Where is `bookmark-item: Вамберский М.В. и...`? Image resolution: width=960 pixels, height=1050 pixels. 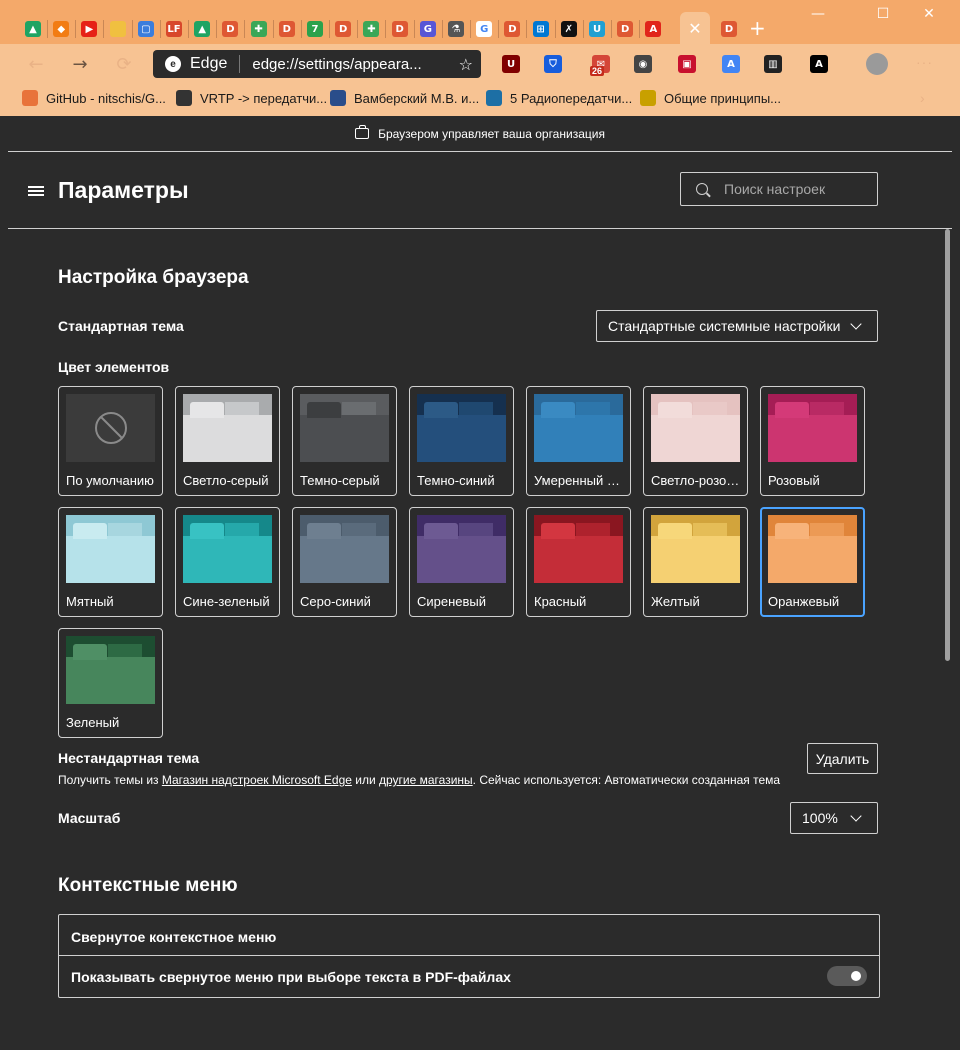
bookmark-item: Вамберский М.В. и... is located at coordinates (404, 98).